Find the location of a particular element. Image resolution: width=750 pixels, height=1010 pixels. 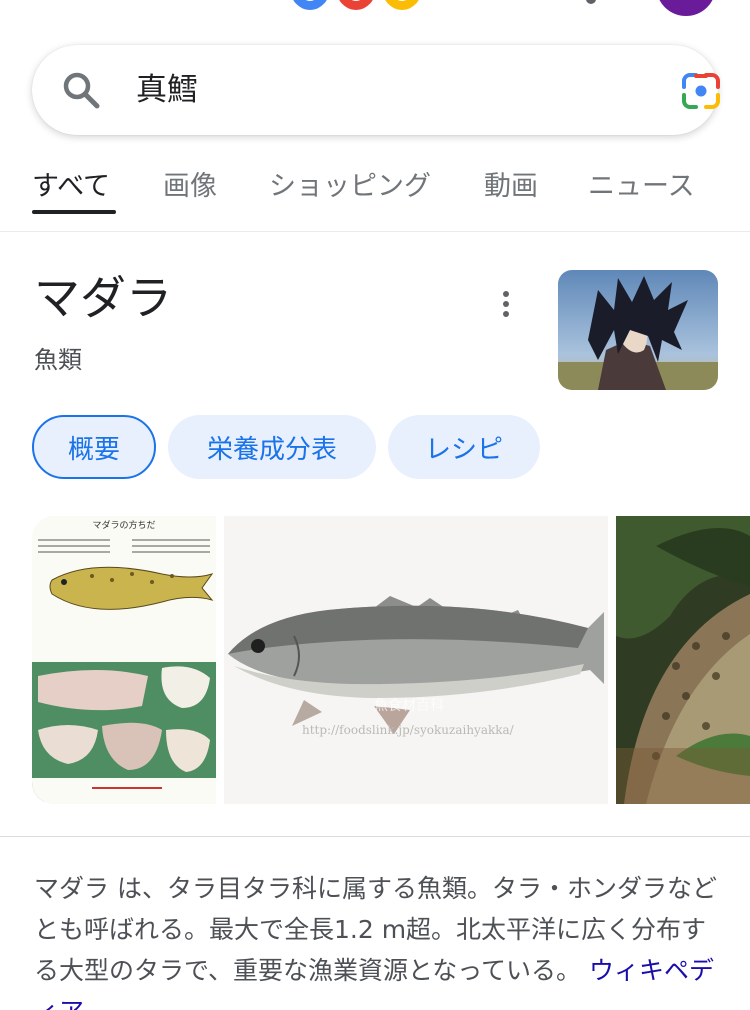

apps-icon is located at coordinates (591, 2).